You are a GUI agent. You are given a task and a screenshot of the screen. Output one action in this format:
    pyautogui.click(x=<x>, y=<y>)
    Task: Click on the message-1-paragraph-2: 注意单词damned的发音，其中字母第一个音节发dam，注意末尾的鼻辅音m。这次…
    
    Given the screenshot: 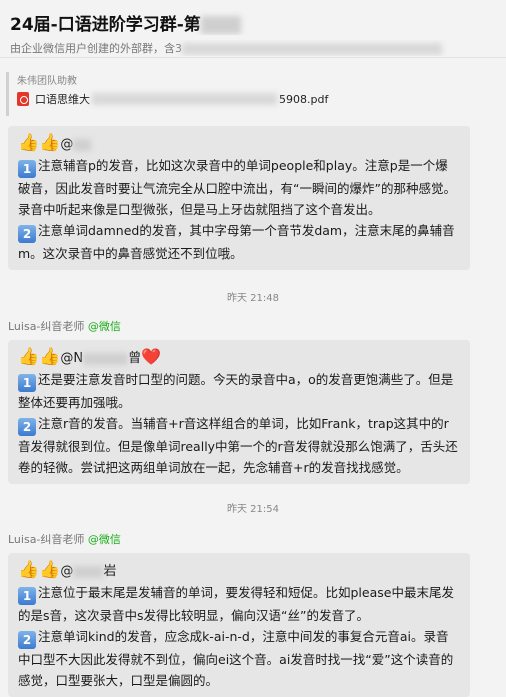 What is the action you would take?
    pyautogui.click(x=236, y=242)
    